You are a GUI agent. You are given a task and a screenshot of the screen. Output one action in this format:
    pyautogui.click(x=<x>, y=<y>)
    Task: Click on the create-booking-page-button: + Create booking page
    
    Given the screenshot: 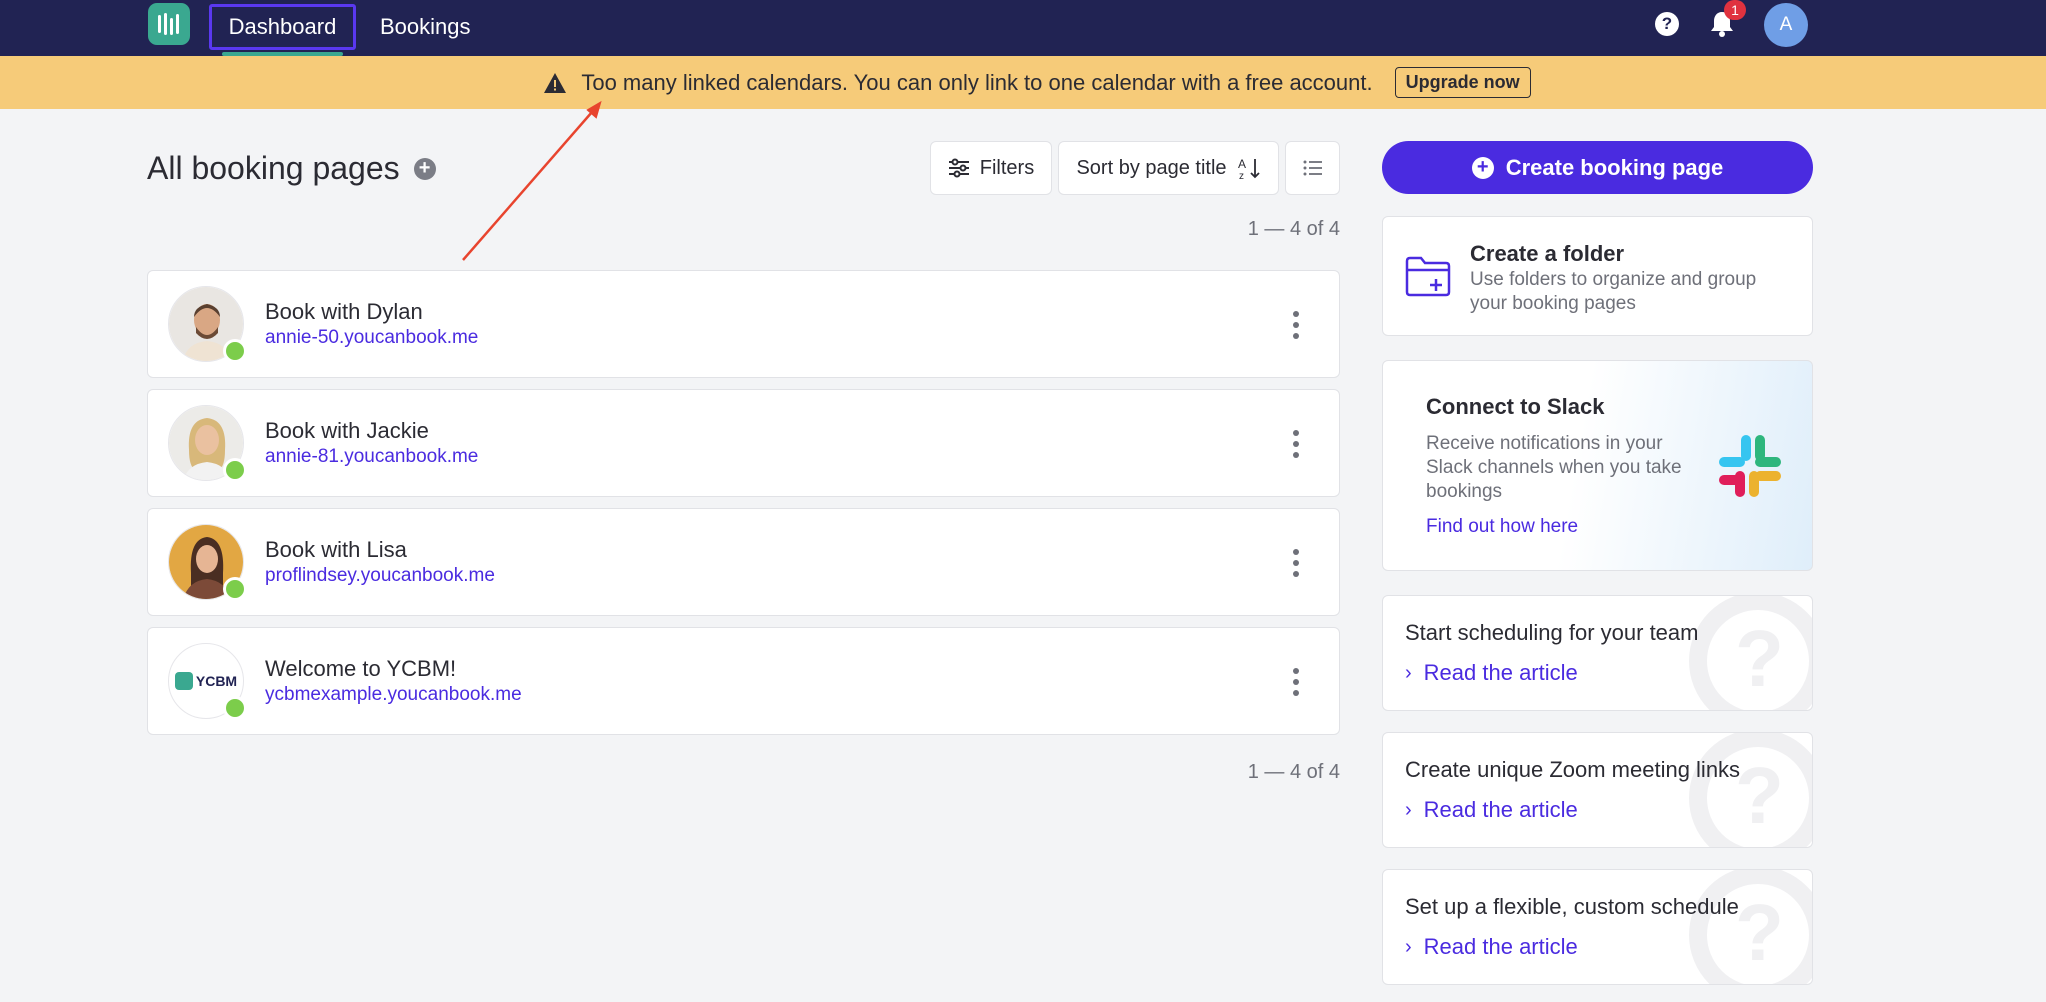 What is the action you would take?
    pyautogui.click(x=1597, y=167)
    